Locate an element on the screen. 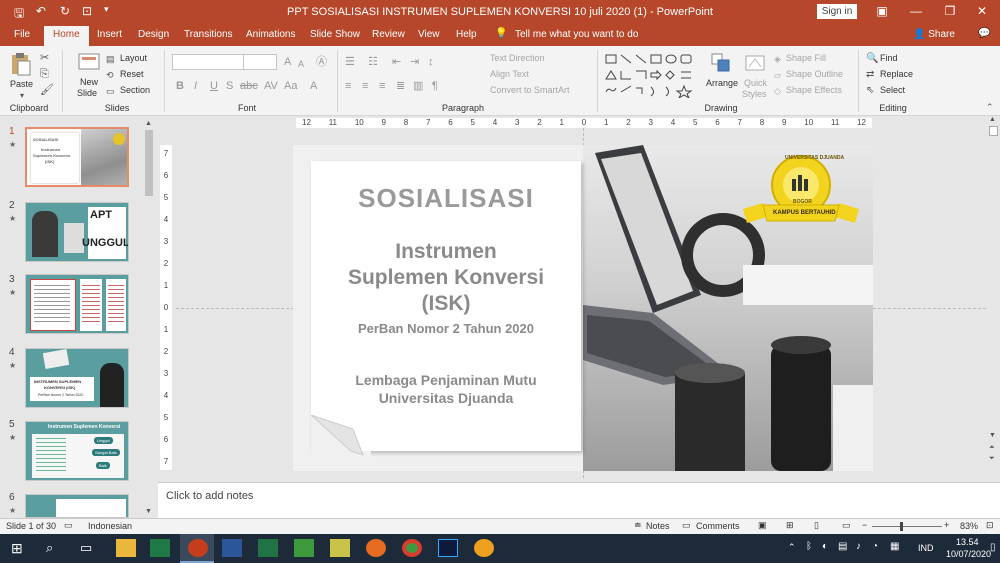 This screenshot has height=563, width=1000. font-name-dropdown is located at coordinates (208, 62).